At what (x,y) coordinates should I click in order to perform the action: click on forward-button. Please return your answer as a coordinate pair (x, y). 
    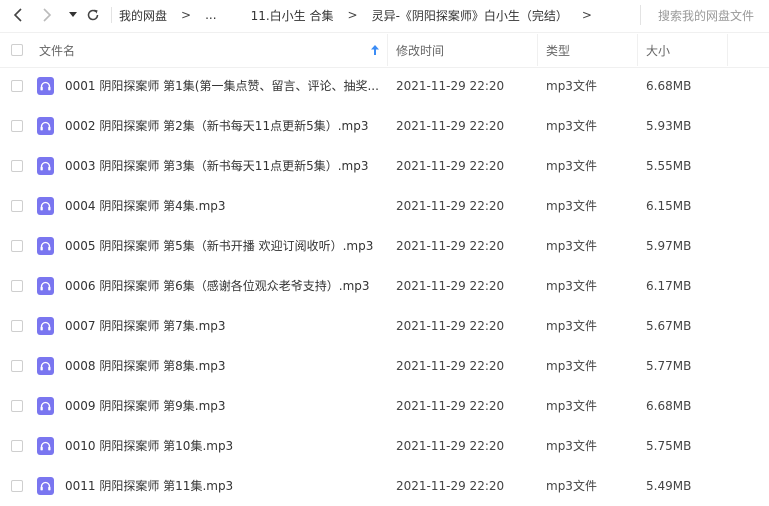
    Looking at the image, I should click on (47, 15).